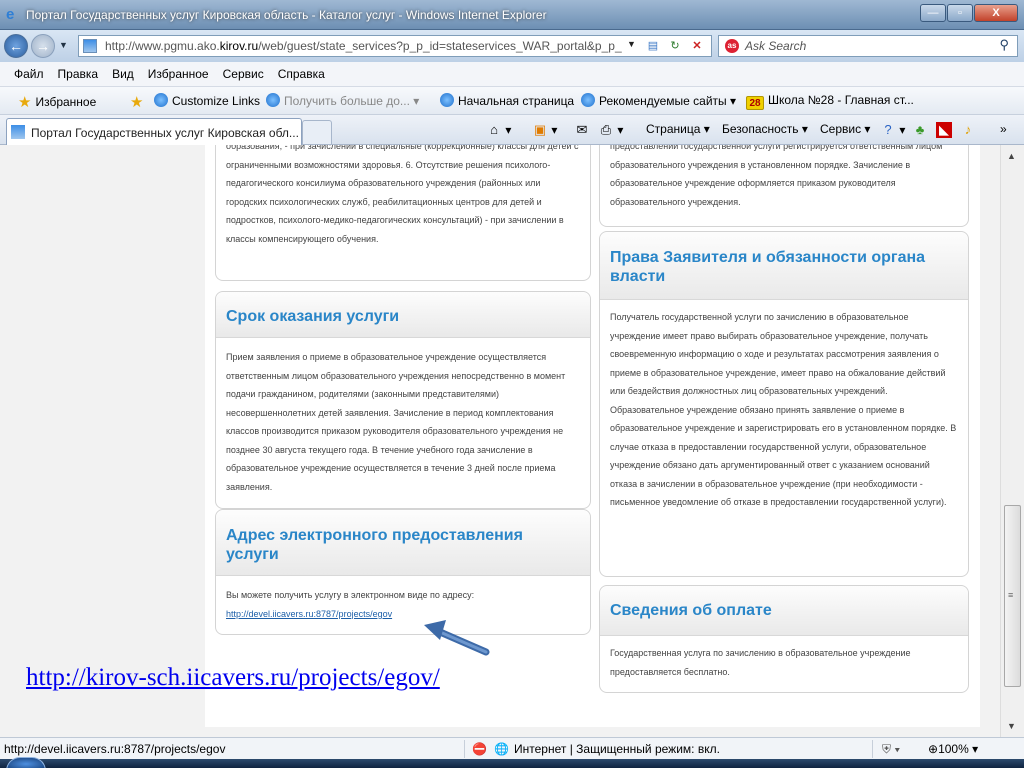 This screenshot has height=768, width=1024. What do you see at coordinates (953, 749) in the screenshot?
I see `zoom-control: ⊕100% ▾` at bounding box center [953, 749].